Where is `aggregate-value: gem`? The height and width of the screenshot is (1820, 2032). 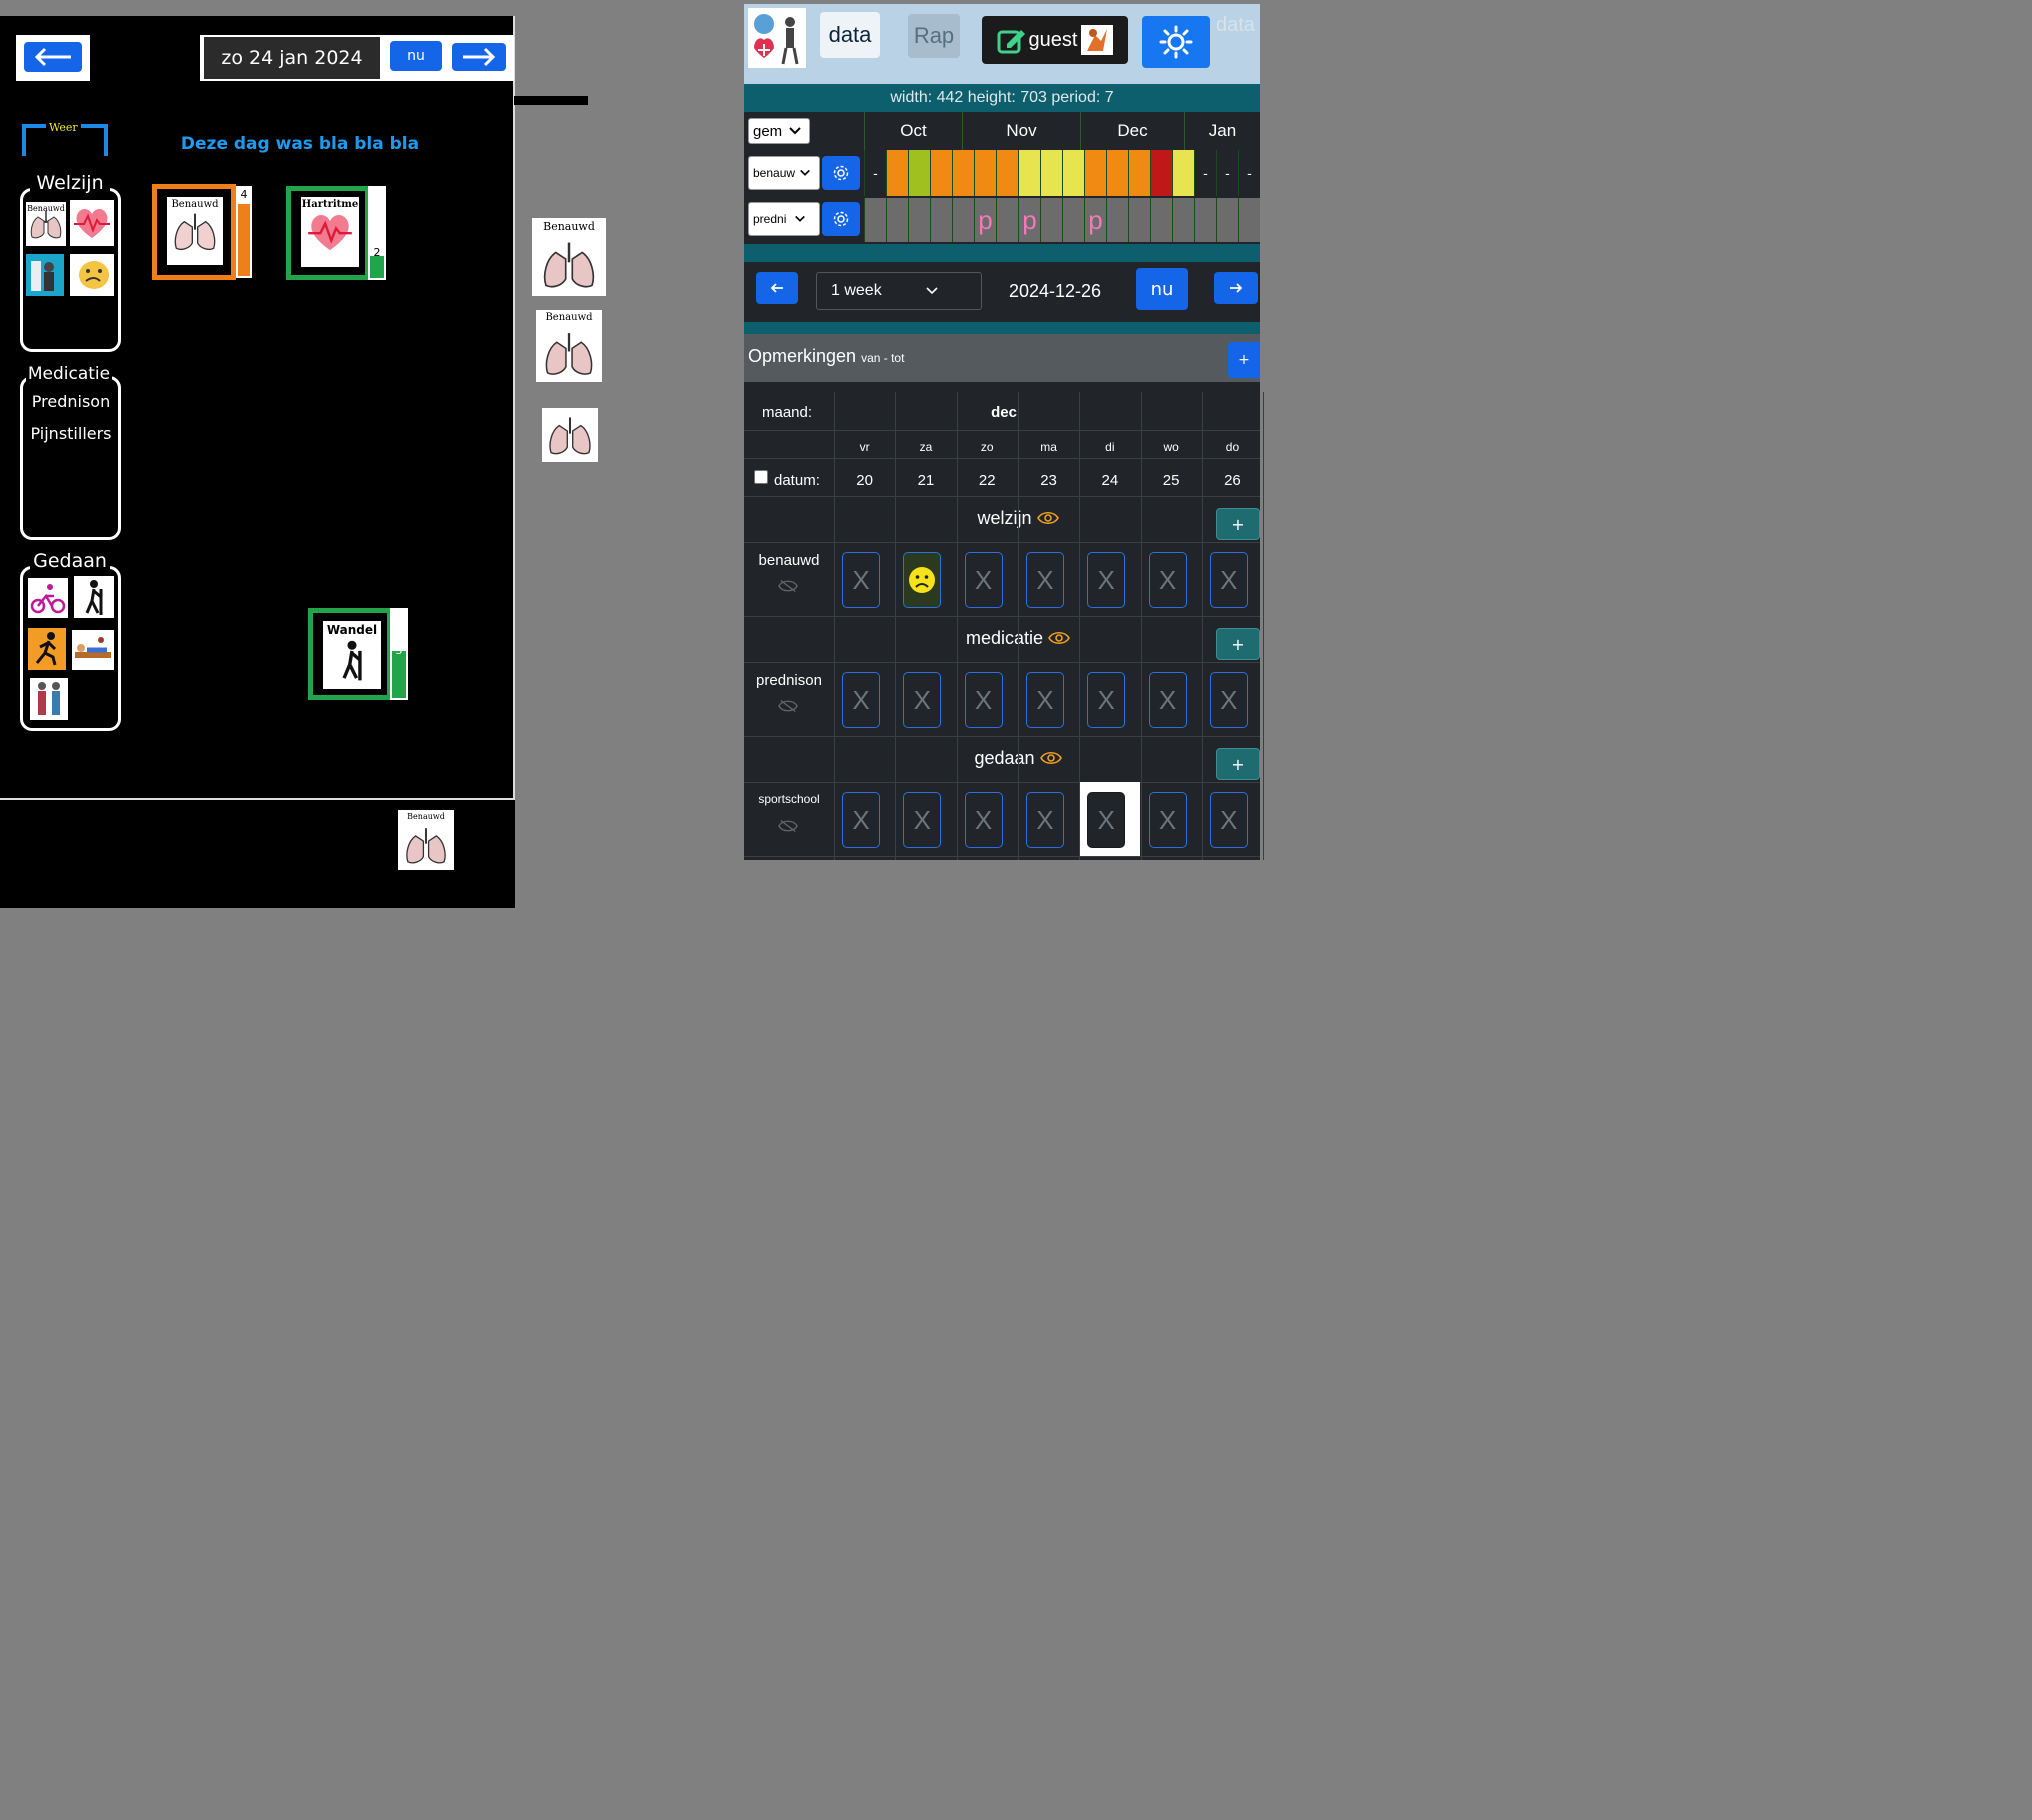
aggregate-value: gem is located at coordinates (768, 131).